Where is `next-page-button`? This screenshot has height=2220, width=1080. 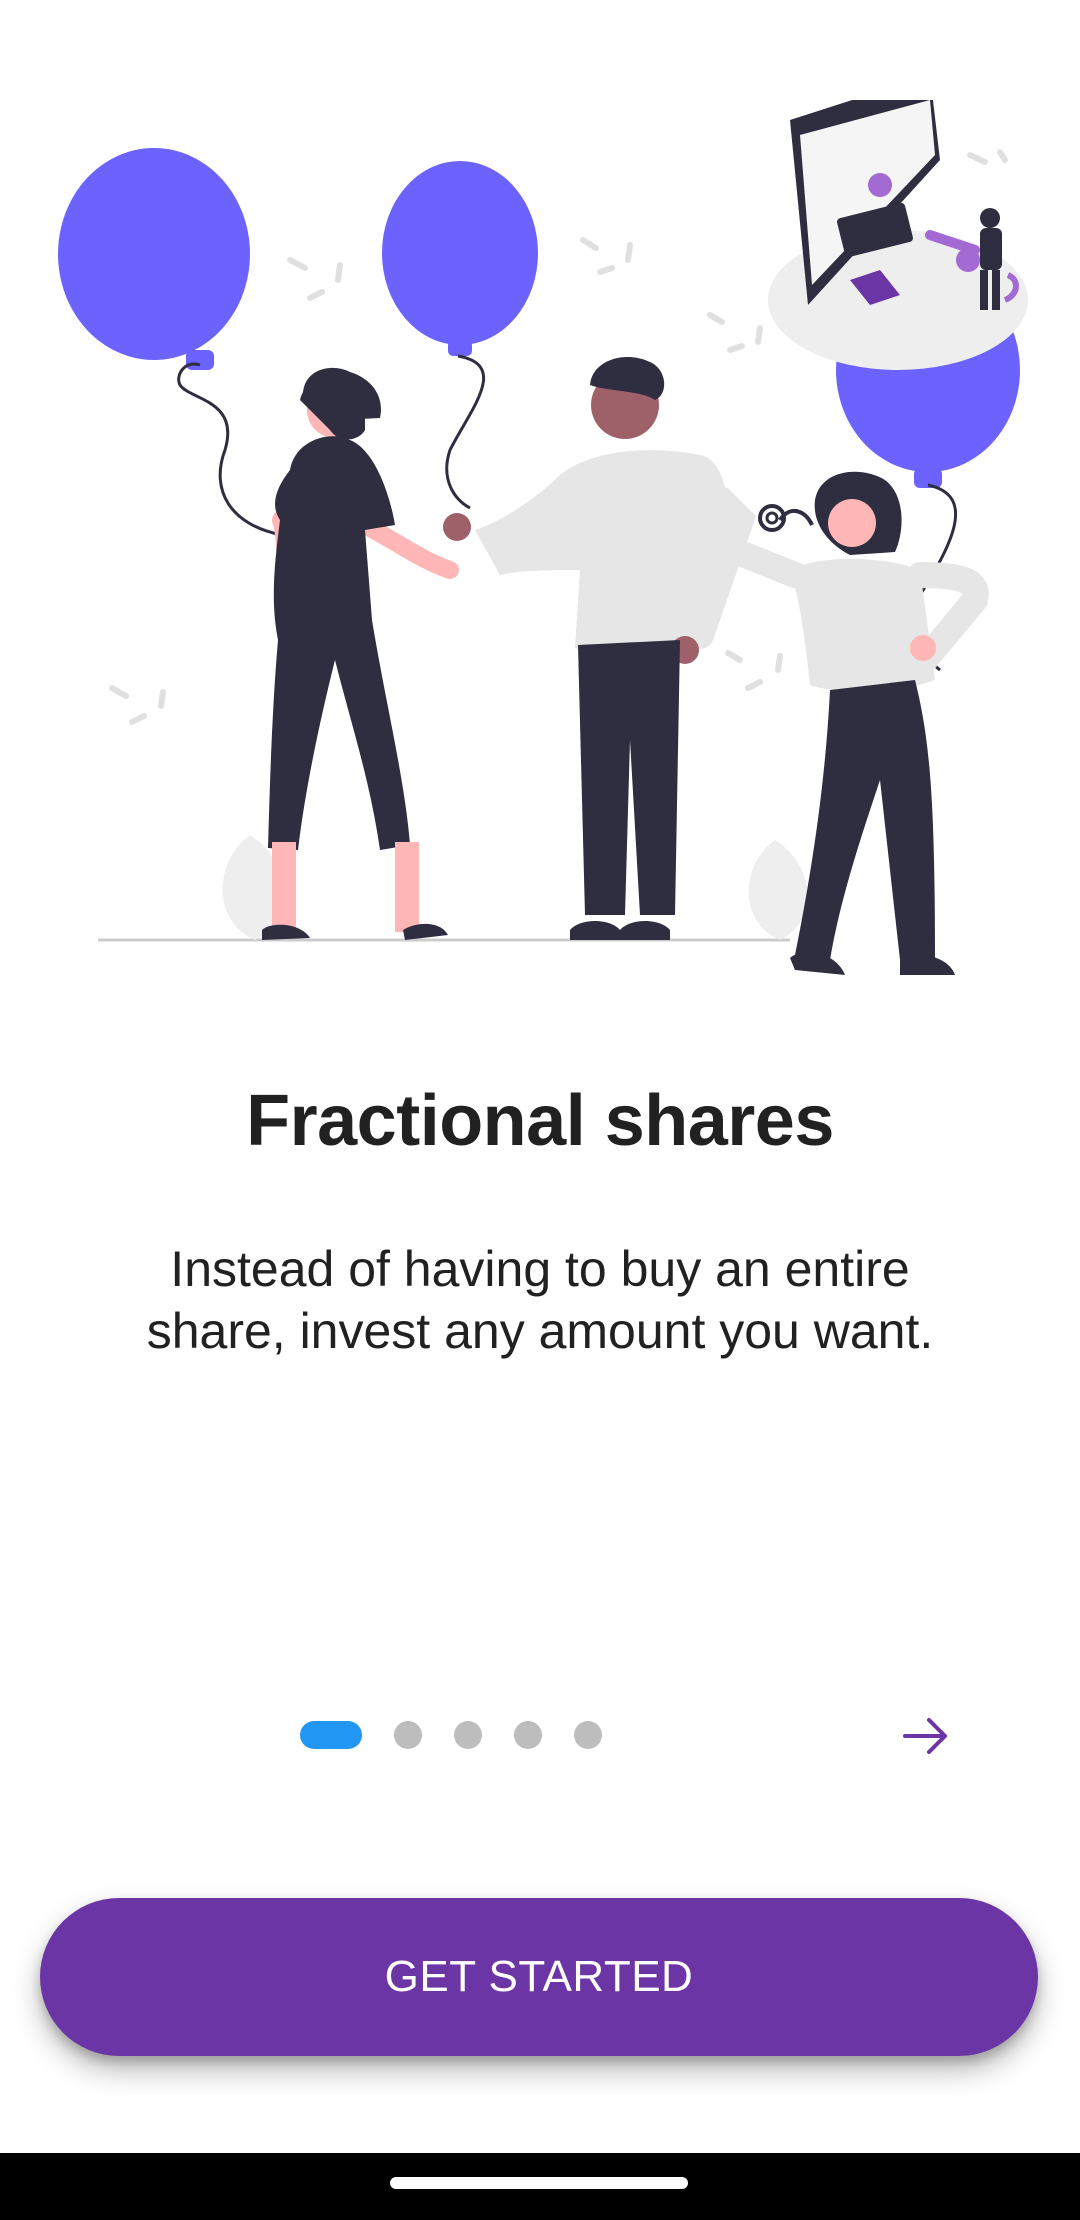 next-page-button is located at coordinates (926, 1736).